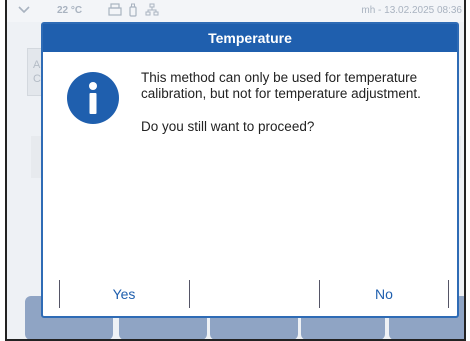 Image resolution: width=470 pixels, height=341 pixels. What do you see at coordinates (384, 294) in the screenshot?
I see `no-button: No` at bounding box center [384, 294].